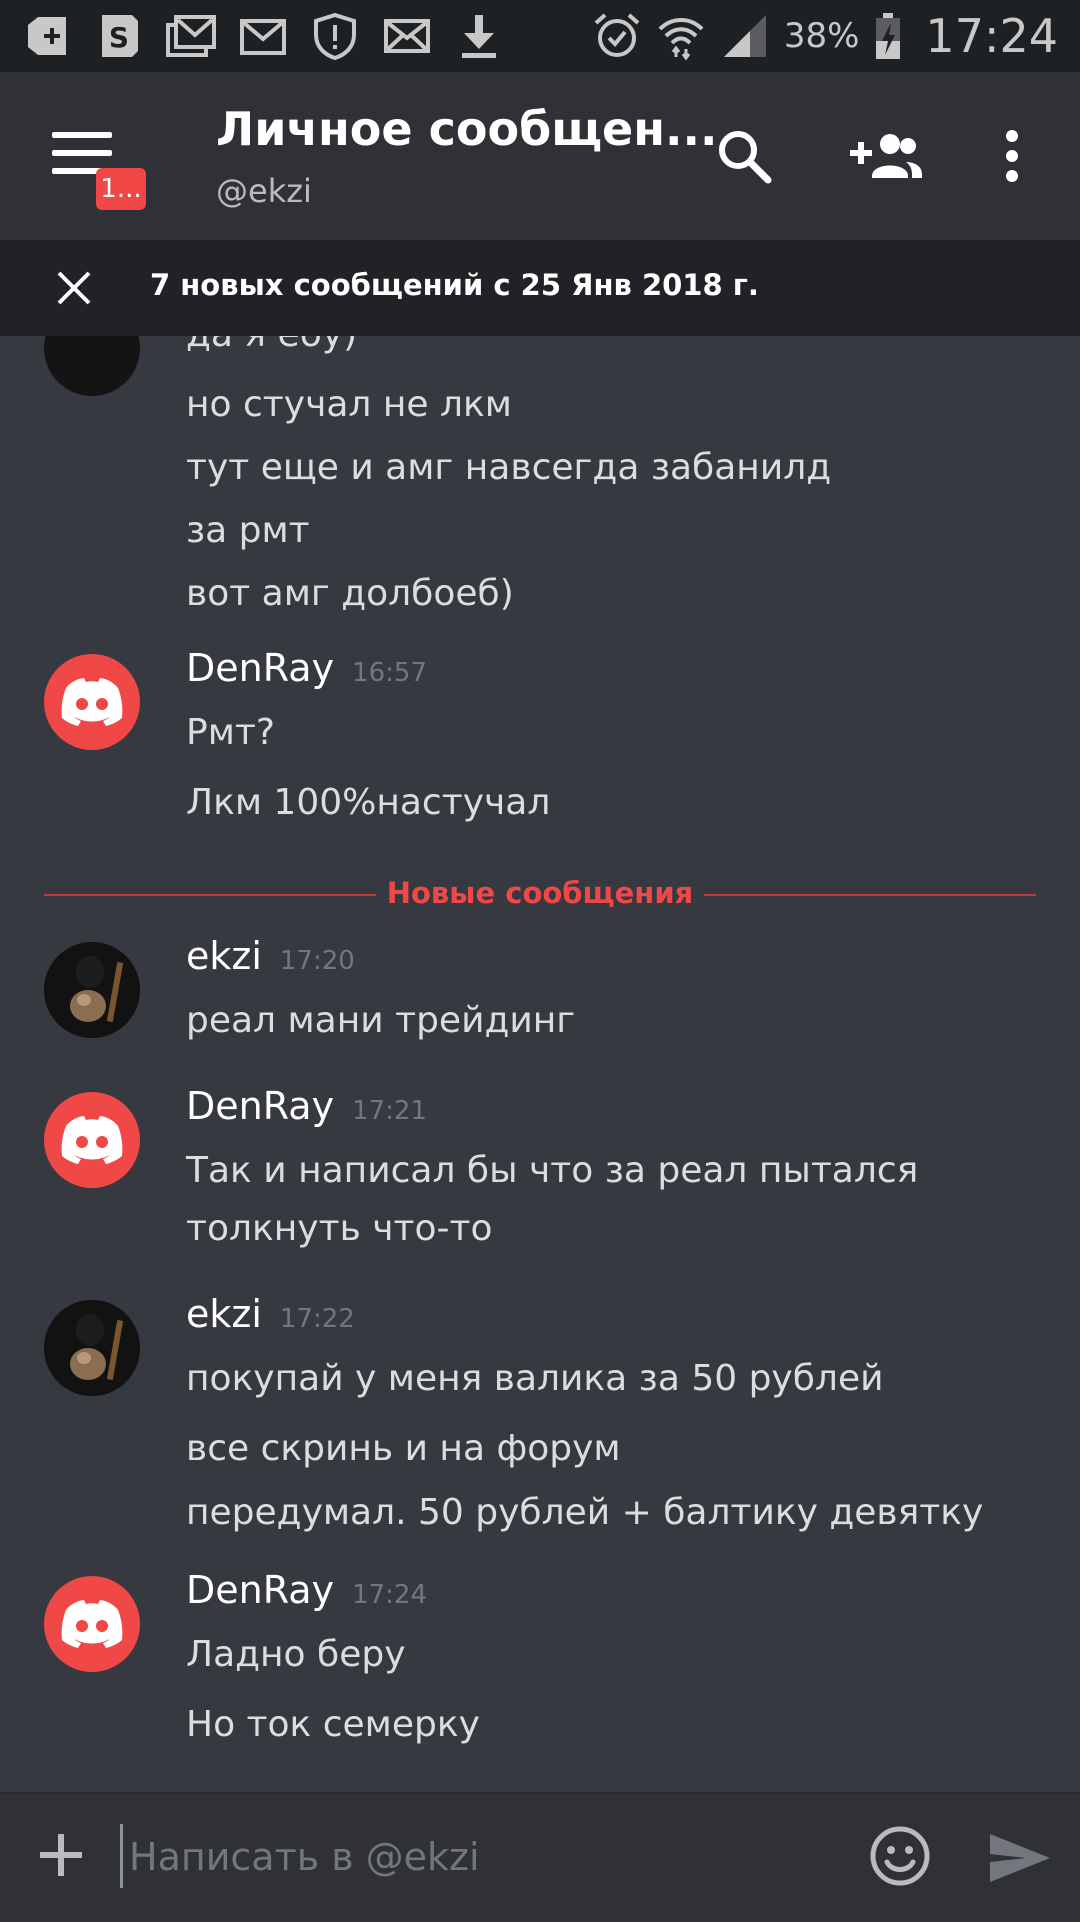 This screenshot has width=1080, height=1922. Describe the element at coordinates (339, 1228) in the screenshot. I see `message-text: толкнуть что-то` at that location.